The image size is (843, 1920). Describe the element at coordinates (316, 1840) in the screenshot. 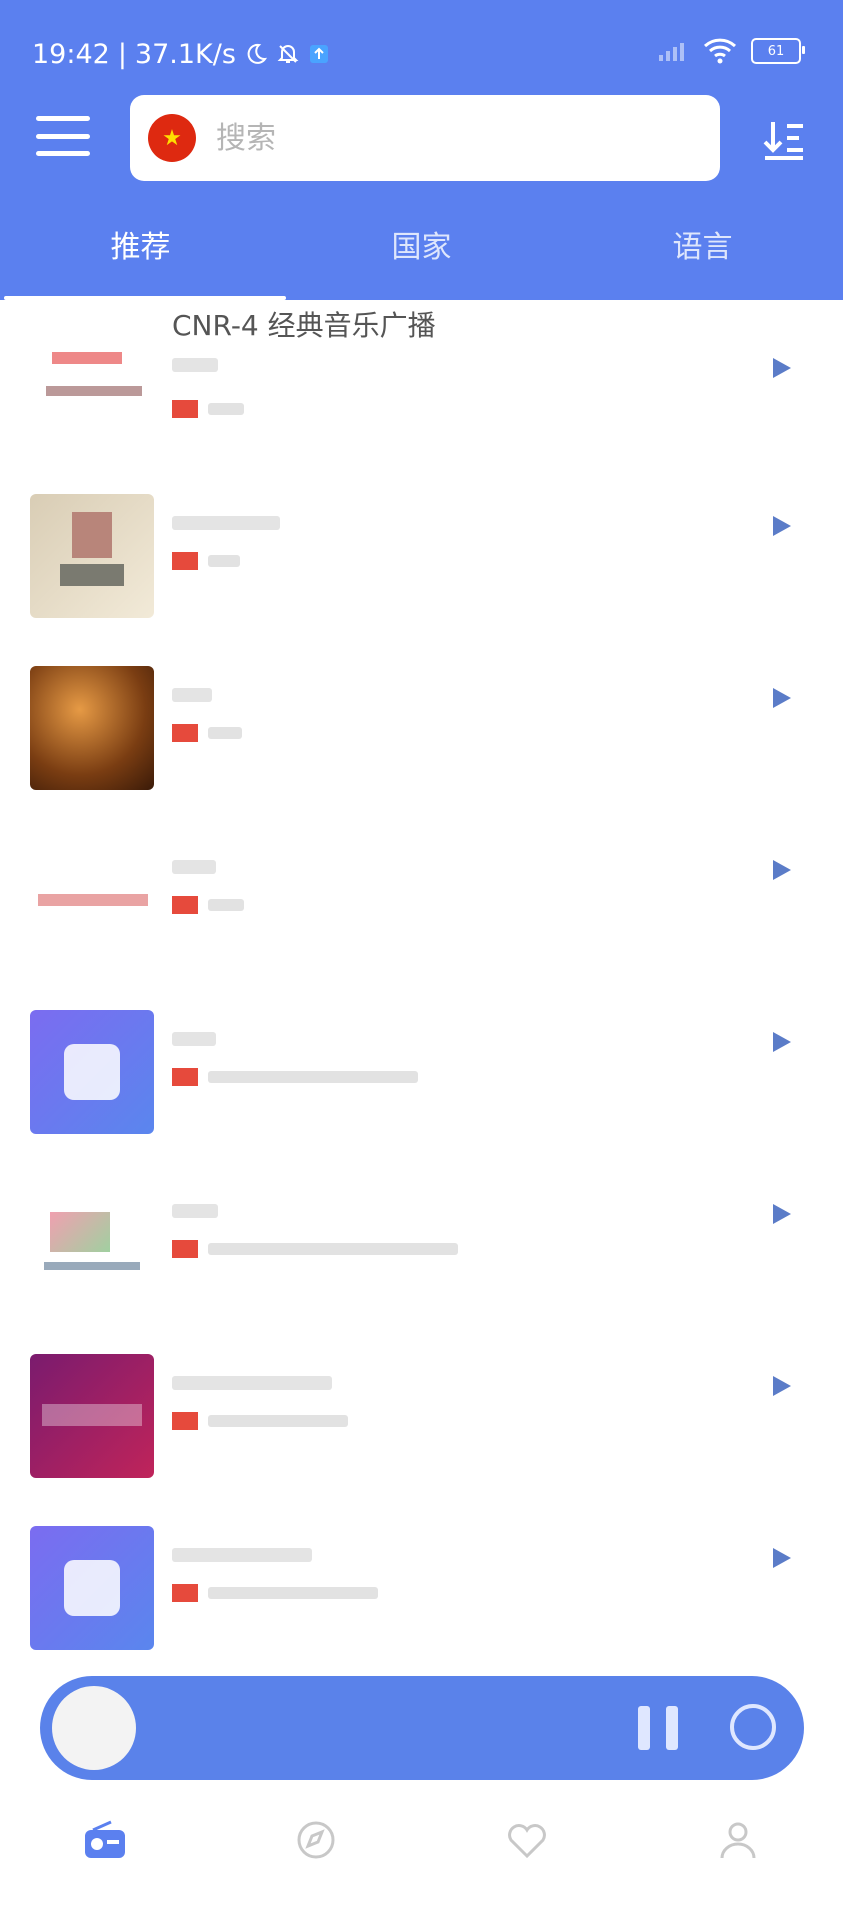

I see `compass-icon` at that location.